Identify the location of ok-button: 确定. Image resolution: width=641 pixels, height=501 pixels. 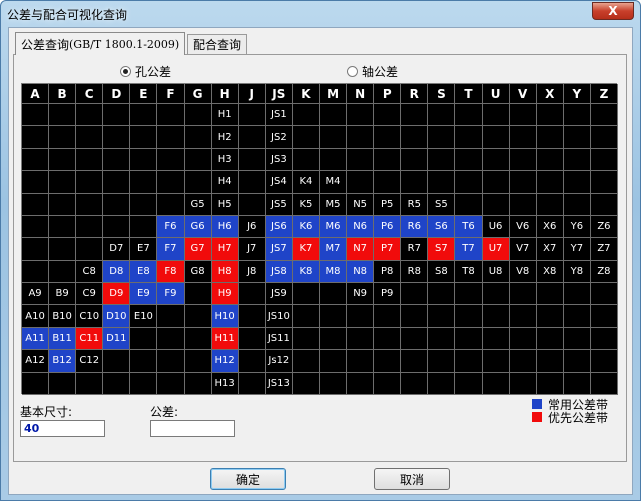
(248, 479).